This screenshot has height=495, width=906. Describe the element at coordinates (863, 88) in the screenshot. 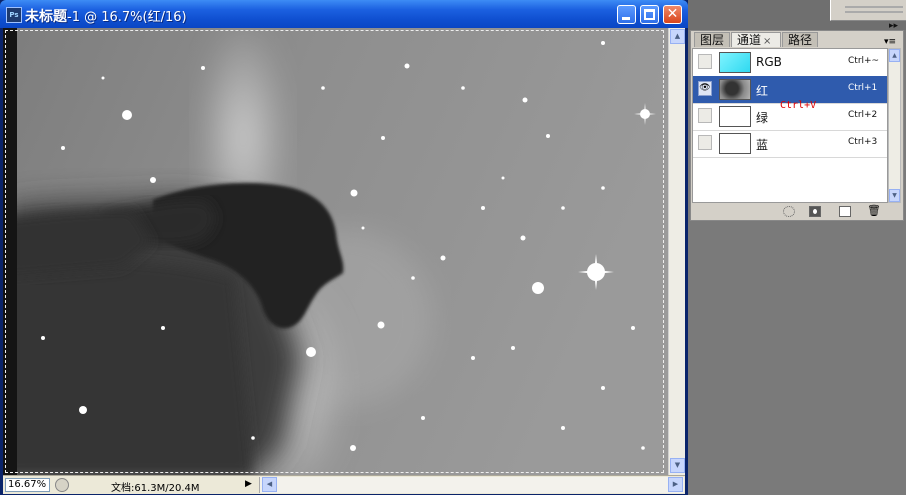

I see `channel-shortcut: Ctrl+1` at that location.